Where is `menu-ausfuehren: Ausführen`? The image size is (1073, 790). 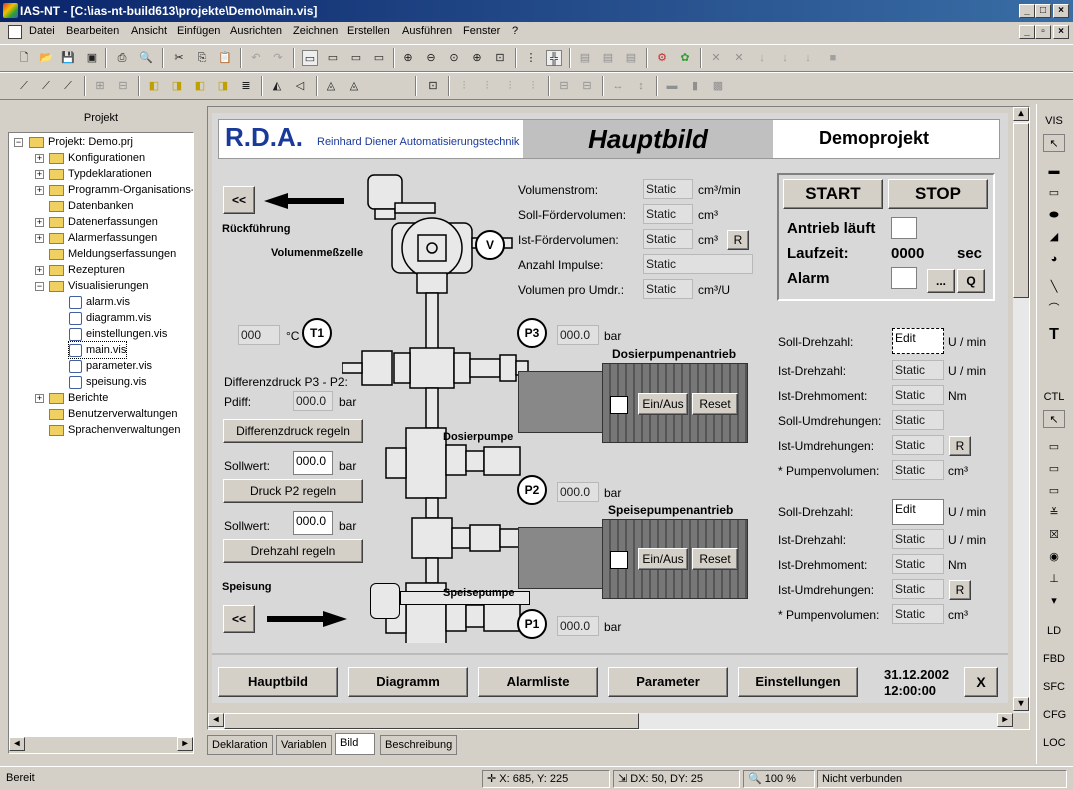 menu-ausfuehren: Ausführen is located at coordinates (427, 31).